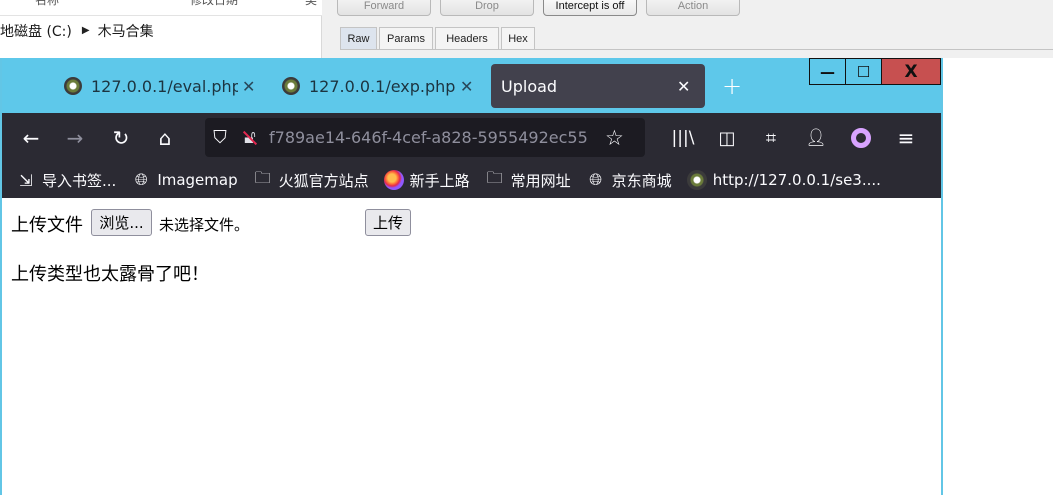  Describe the element at coordinates (165, 138) in the screenshot. I see `home-icon: ⌂` at that location.